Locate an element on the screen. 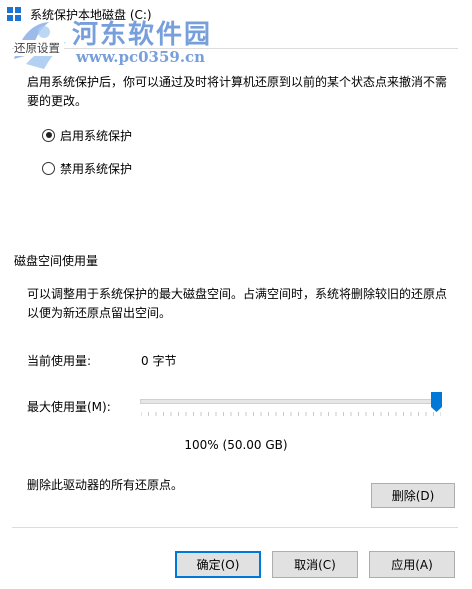 This screenshot has height=589, width=472. current-usage-label: 当前使用量: is located at coordinates (59, 361).